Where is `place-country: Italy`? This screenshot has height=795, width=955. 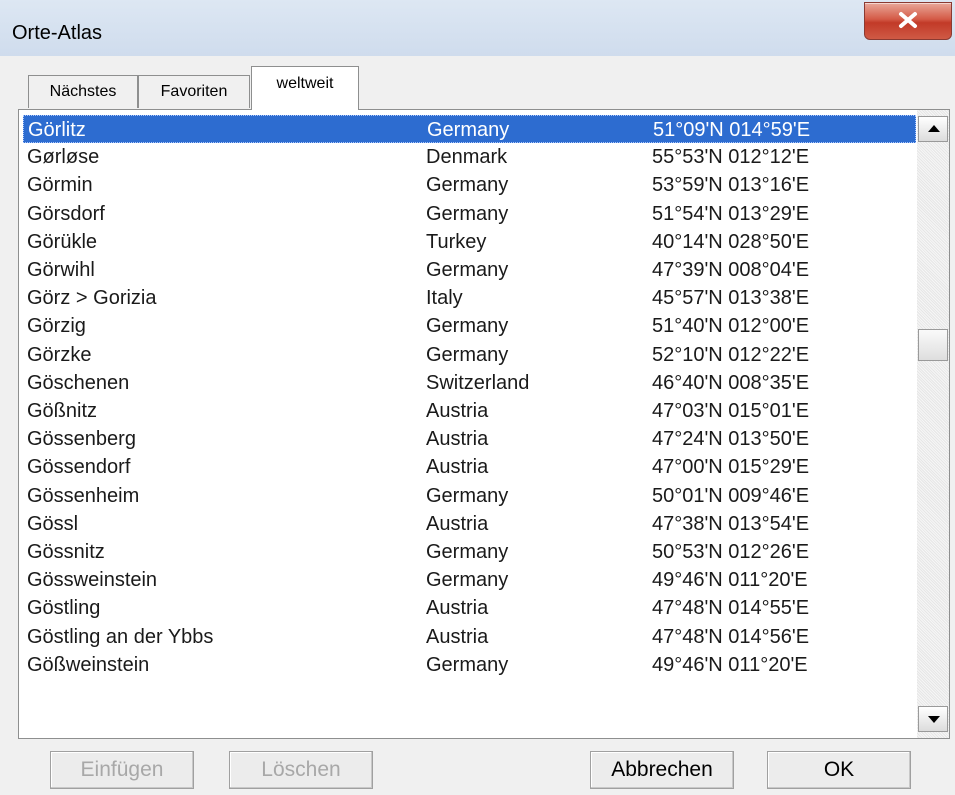
place-country: Italy is located at coordinates (444, 298).